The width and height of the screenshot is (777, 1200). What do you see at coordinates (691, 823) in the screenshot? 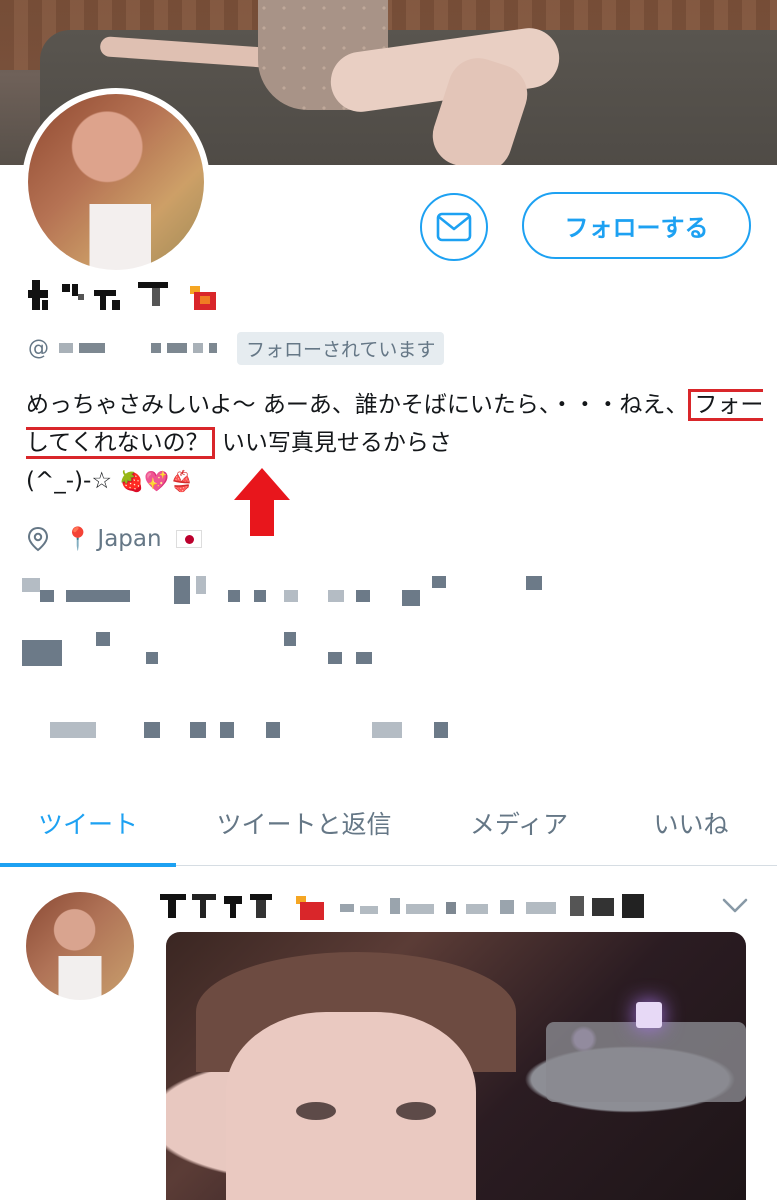
I see `tab-likes: いいね` at bounding box center [691, 823].